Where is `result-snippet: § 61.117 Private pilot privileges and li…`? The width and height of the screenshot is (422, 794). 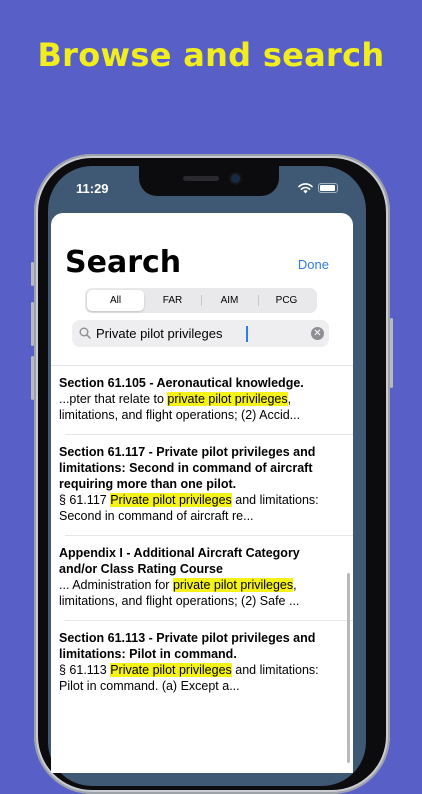
result-snippet: § 61.117 Private pilot privileges and li… is located at coordinates (189, 508).